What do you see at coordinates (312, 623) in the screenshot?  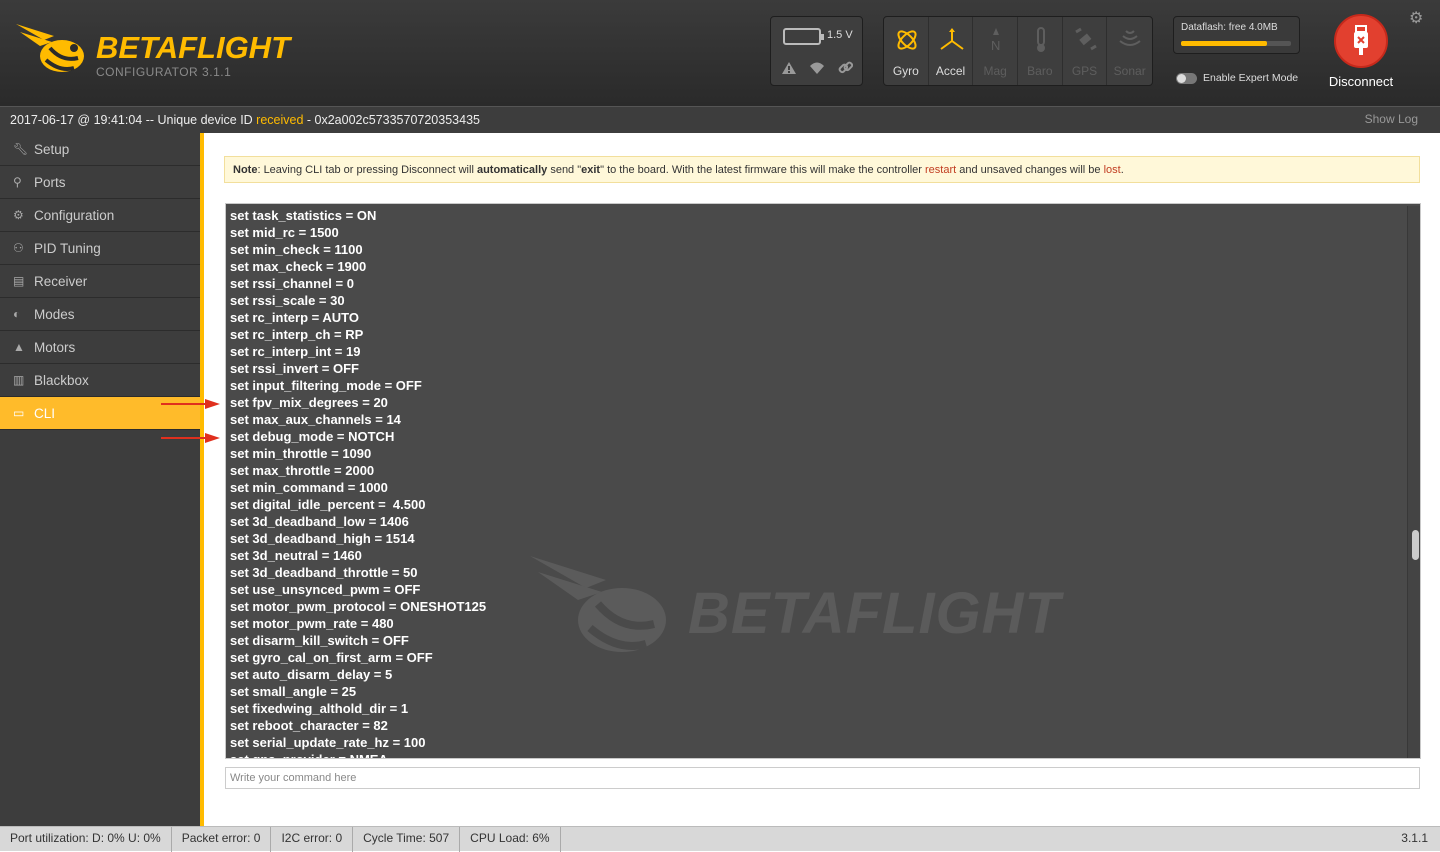 I see `cli-line: set motor_pwm_rate = 480` at bounding box center [312, 623].